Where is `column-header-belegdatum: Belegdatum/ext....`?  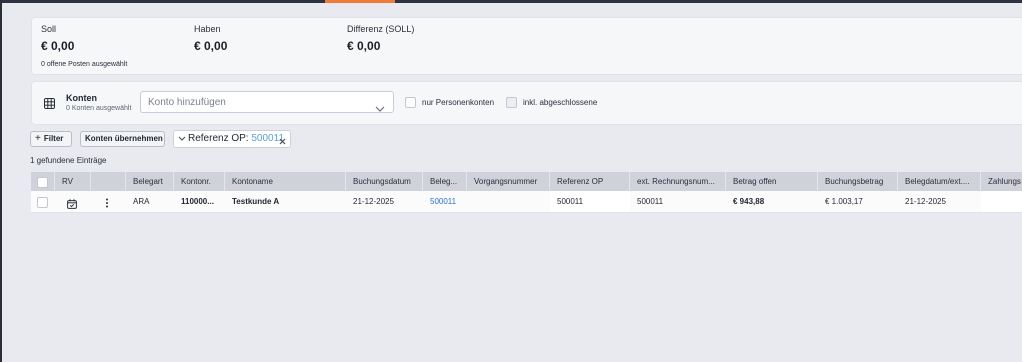 column-header-belegdatum: Belegdatum/ext.... is located at coordinates (939, 181).